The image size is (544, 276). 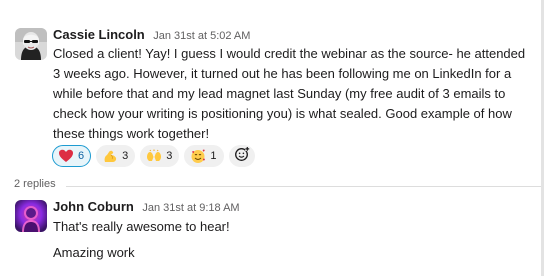 I want to click on message-timestamp: Jan 31st at 5:02 AM, so click(x=201, y=36).